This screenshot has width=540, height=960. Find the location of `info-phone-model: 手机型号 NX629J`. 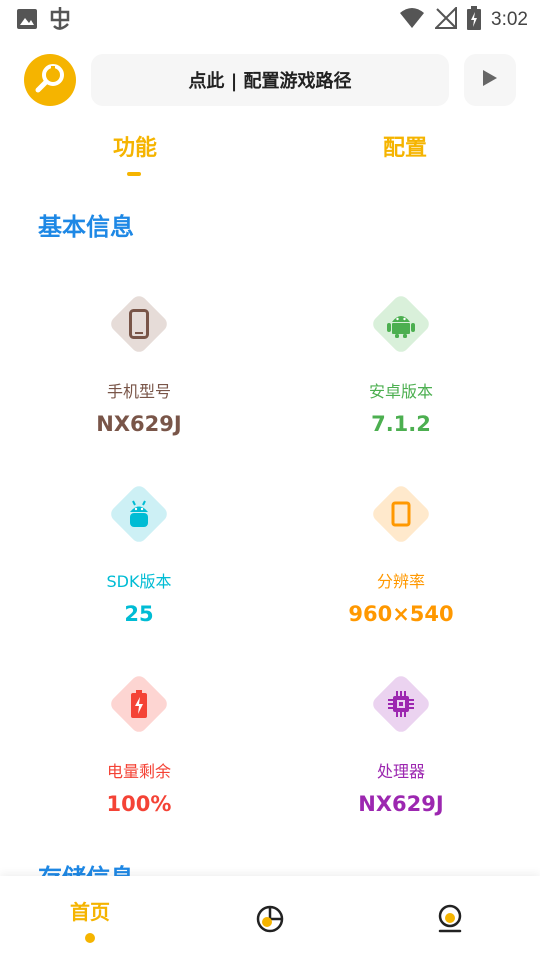

info-phone-model: 手机型号 NX629J is located at coordinates (139, 364).